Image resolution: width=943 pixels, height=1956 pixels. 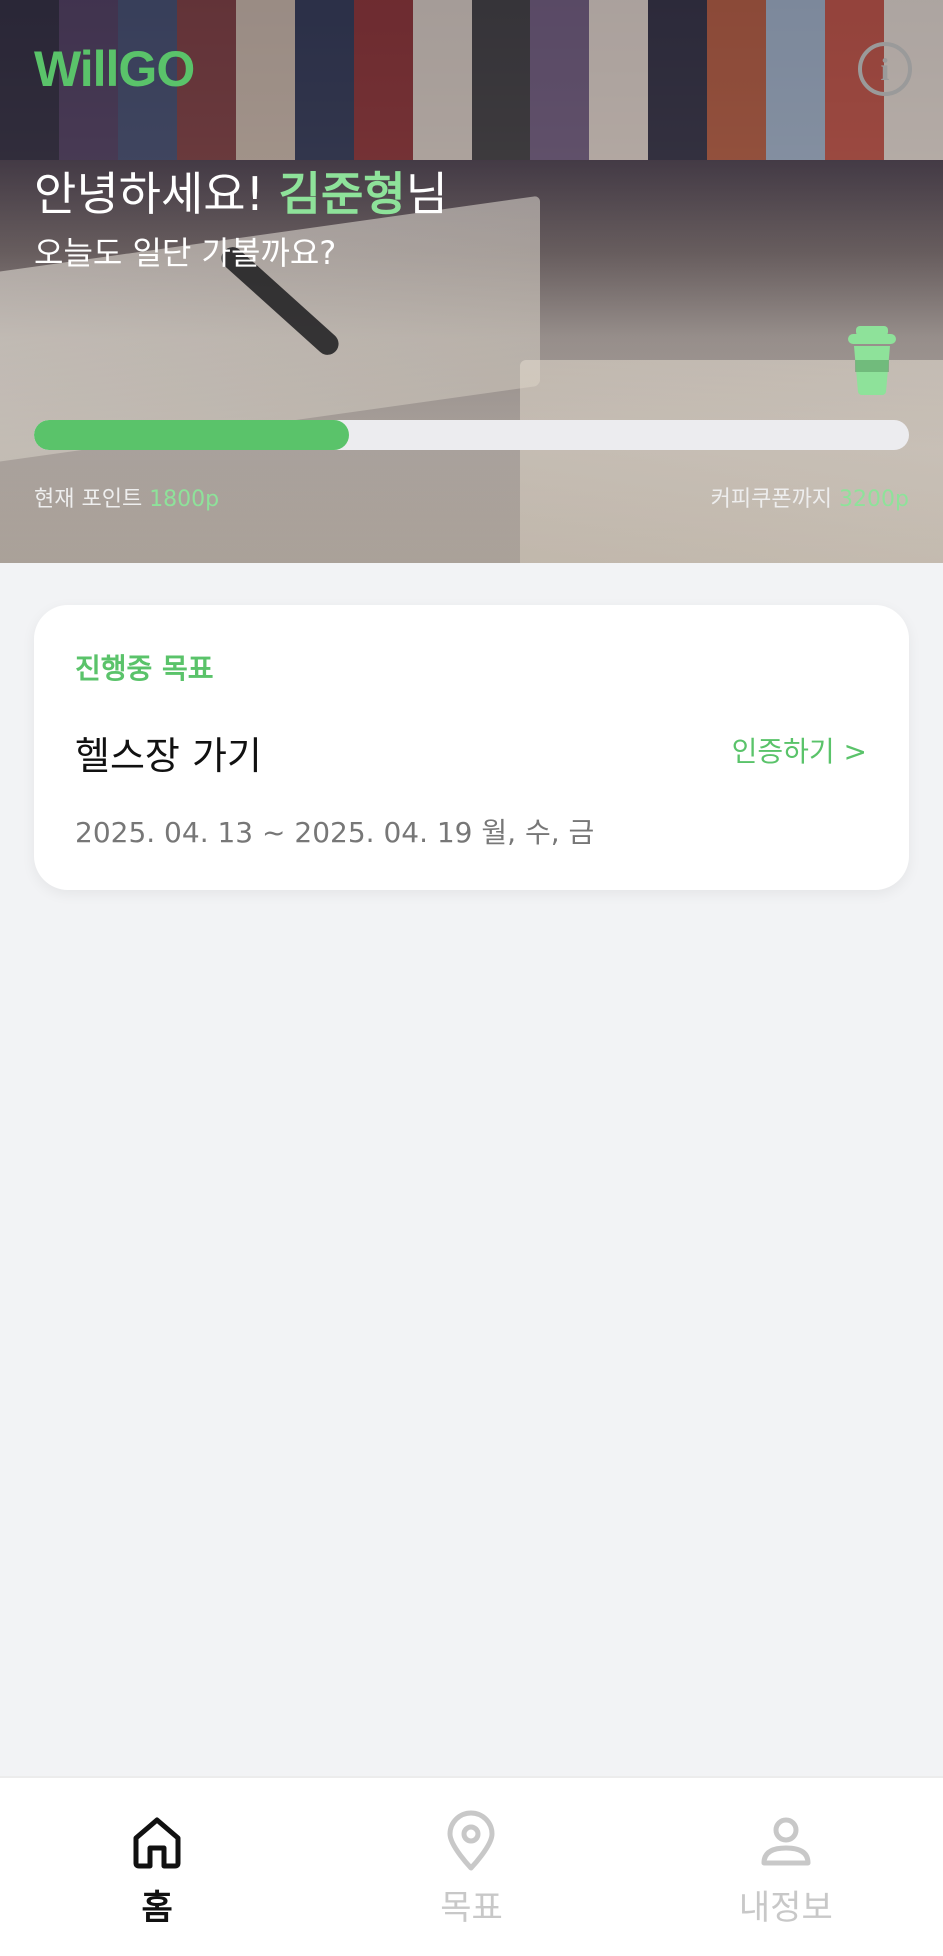 I want to click on points-progress-fill, so click(x=191, y=435).